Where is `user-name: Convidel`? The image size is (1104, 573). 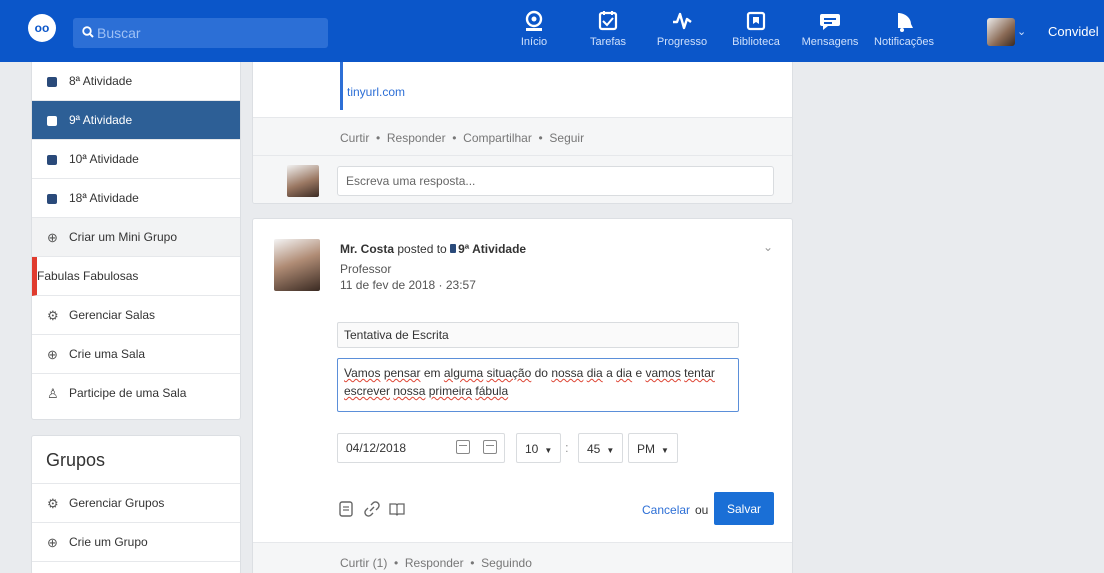 user-name: Convidel is located at coordinates (1073, 31).